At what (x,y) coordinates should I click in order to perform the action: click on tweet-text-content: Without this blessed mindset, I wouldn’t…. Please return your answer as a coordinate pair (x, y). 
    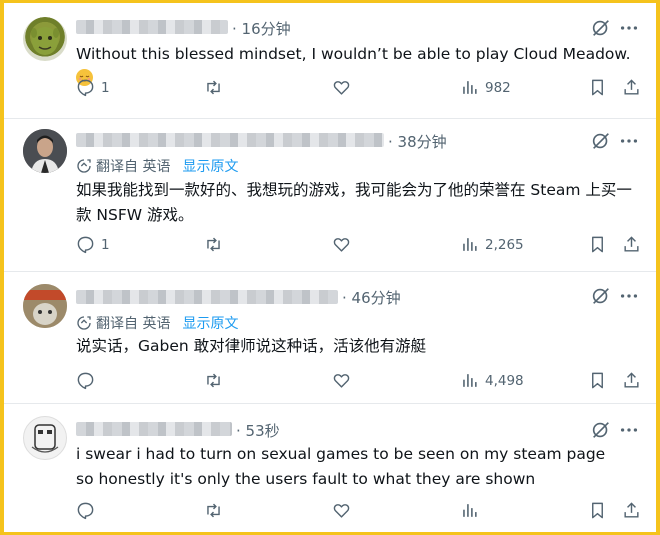
    Looking at the image, I should click on (353, 54).